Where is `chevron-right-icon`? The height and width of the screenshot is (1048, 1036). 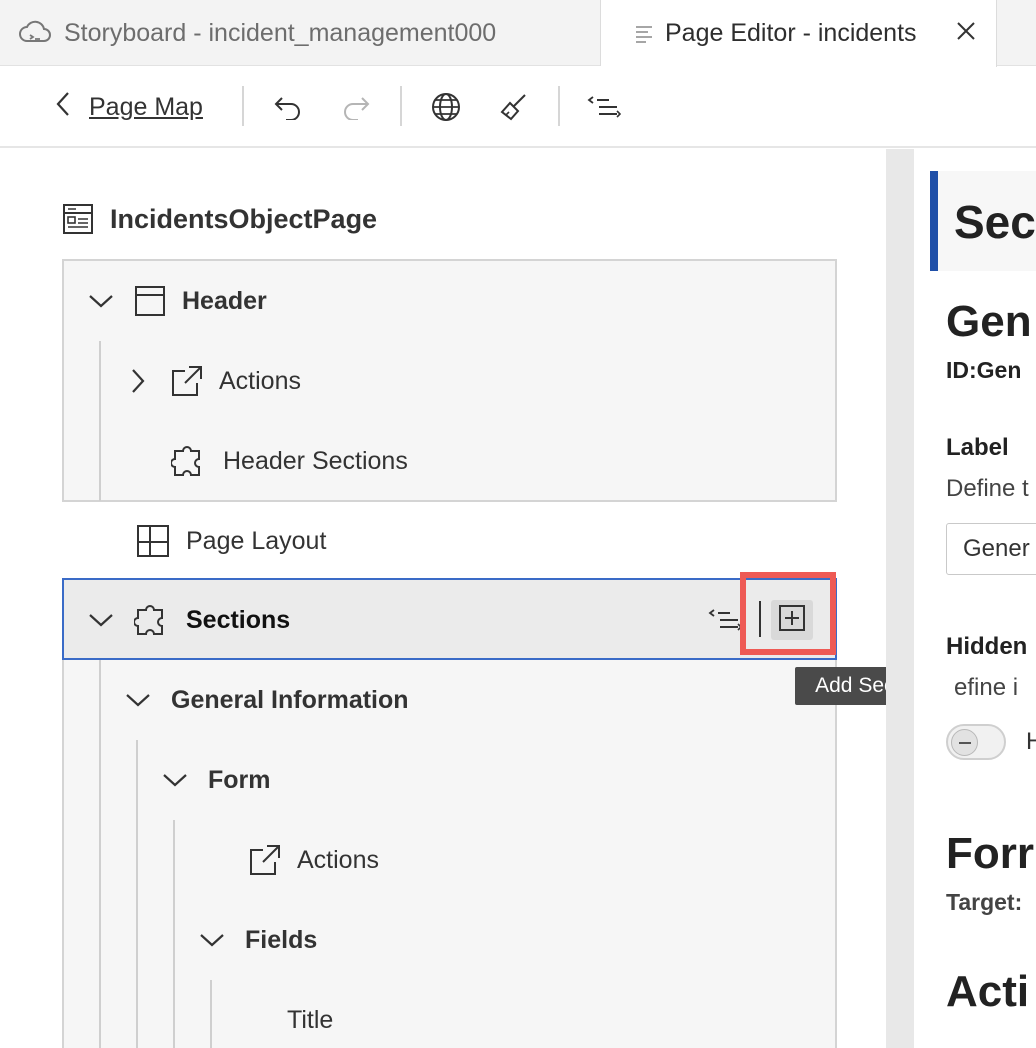 chevron-right-icon is located at coordinates (138, 381).